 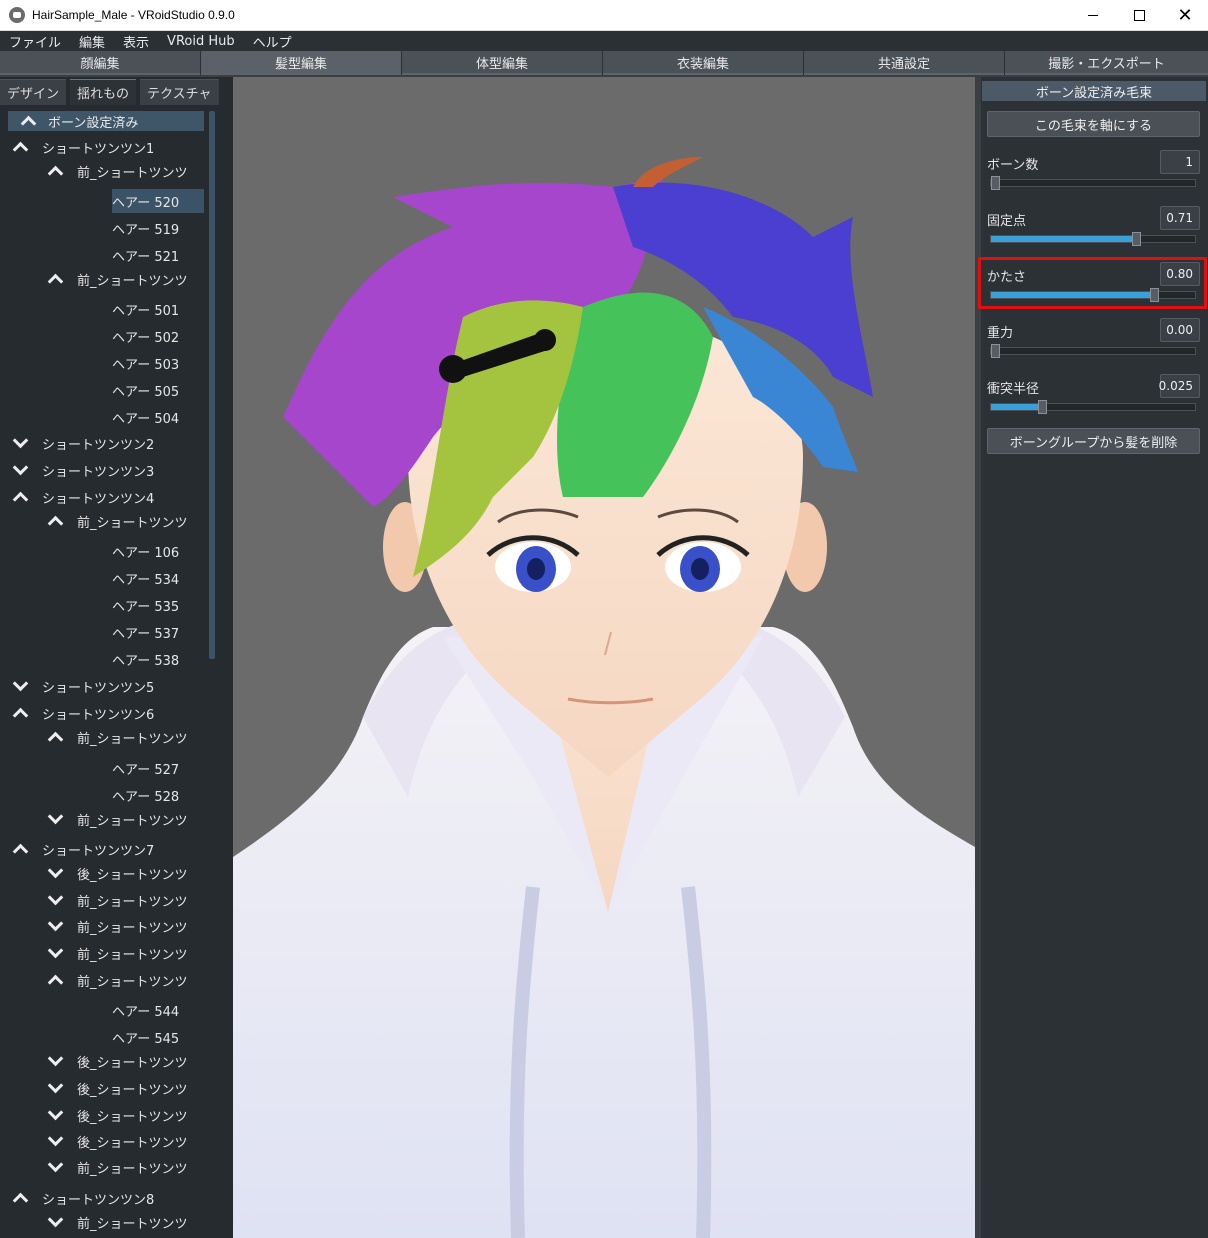 I want to click on tree-group-header: ボーン設定済み, so click(x=106, y=121).